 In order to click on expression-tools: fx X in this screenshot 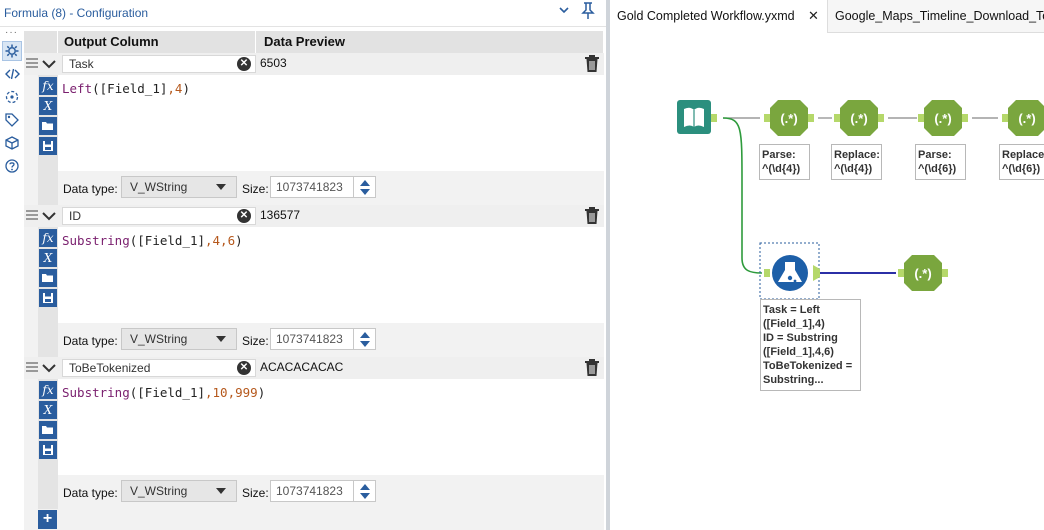, I will do `click(48, 444)`.